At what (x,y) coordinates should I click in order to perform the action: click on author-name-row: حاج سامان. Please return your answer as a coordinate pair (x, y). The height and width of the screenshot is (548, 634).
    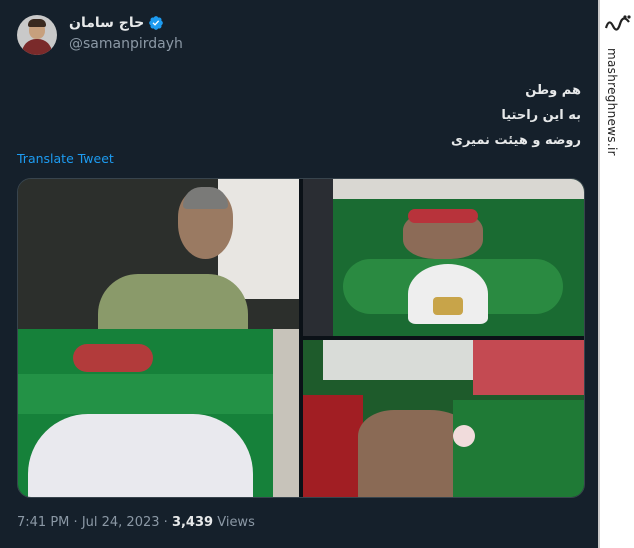
    Looking at the image, I should click on (116, 23).